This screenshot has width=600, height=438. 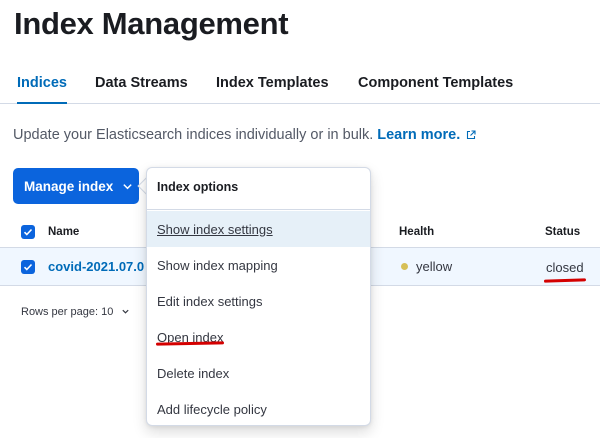 I want to click on menu-item-show-index-mapping: Show index mapping, so click(x=258, y=265).